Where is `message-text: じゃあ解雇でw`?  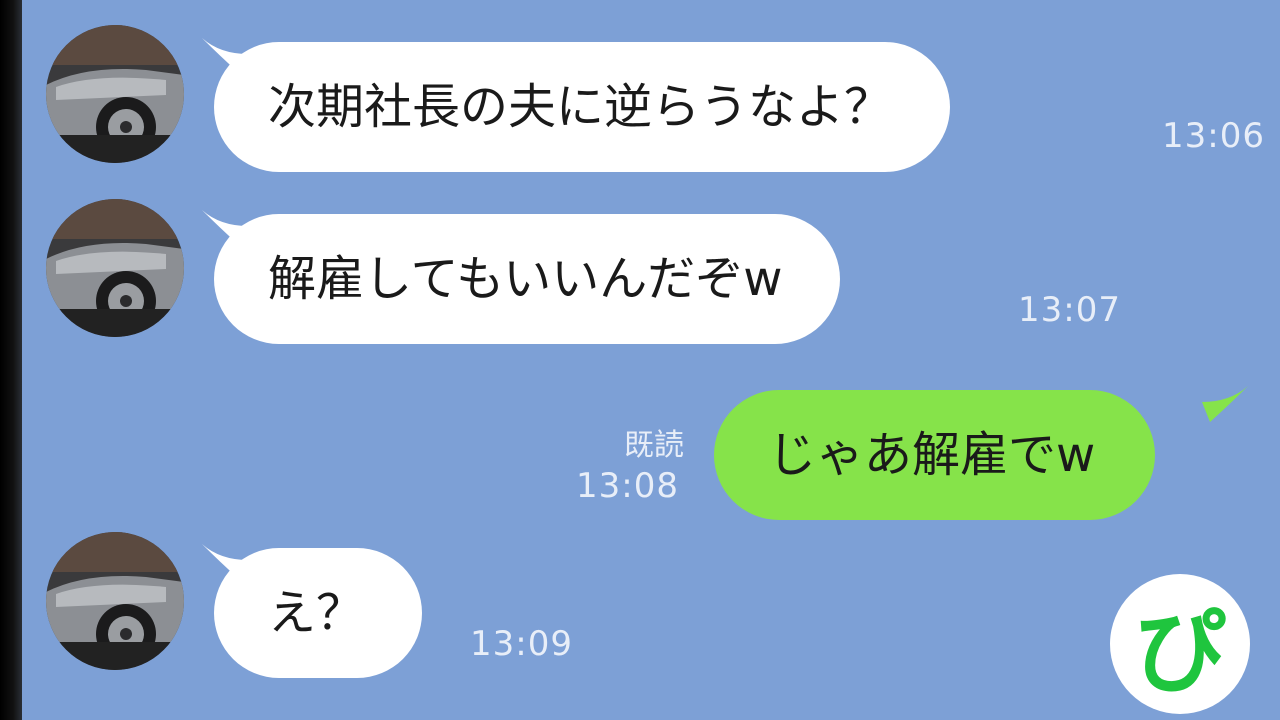
message-text: じゃあ解雇でw is located at coordinates (932, 455).